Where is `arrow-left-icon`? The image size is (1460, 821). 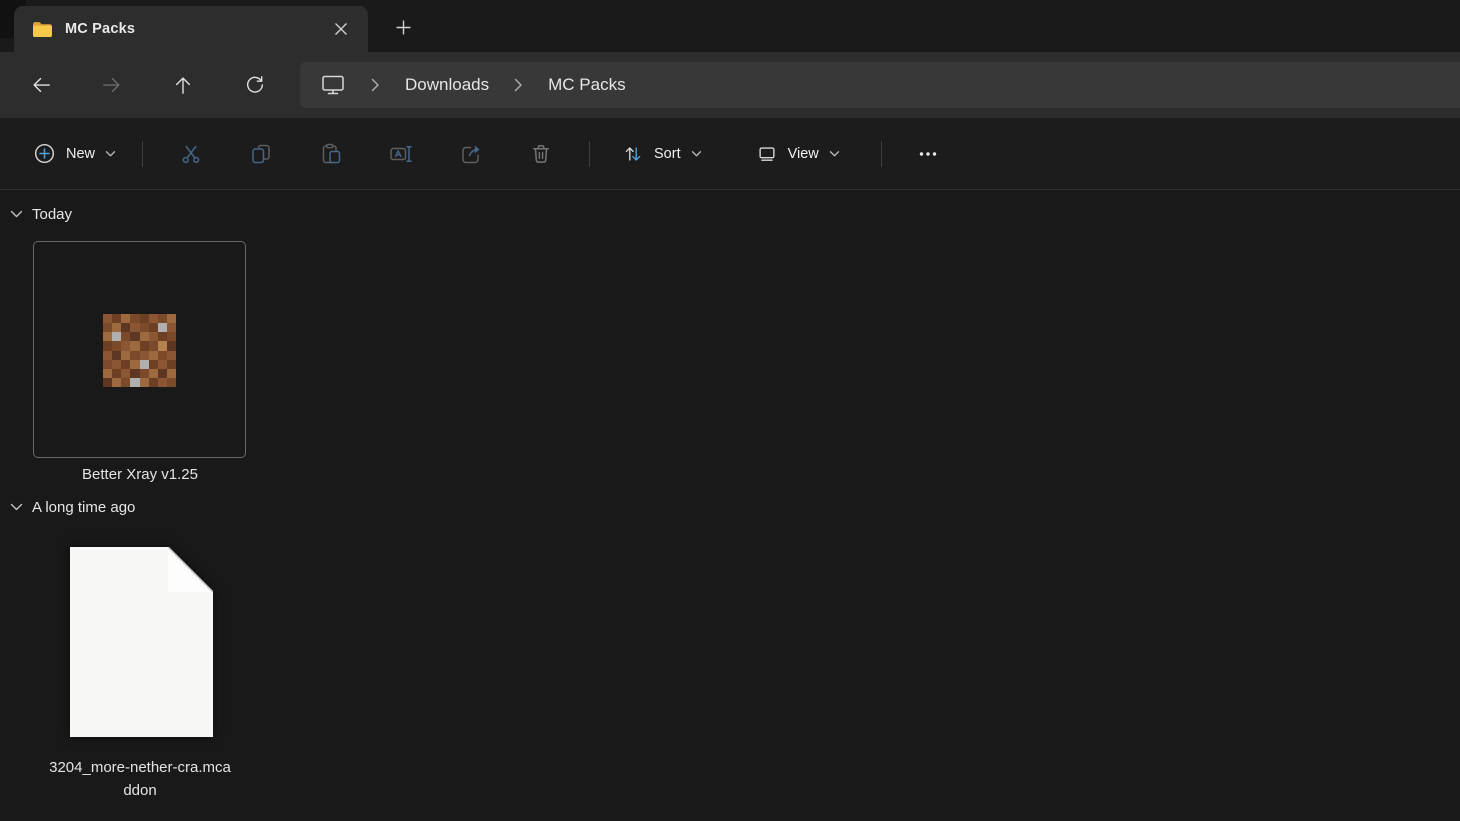
arrow-left-icon is located at coordinates (41, 85).